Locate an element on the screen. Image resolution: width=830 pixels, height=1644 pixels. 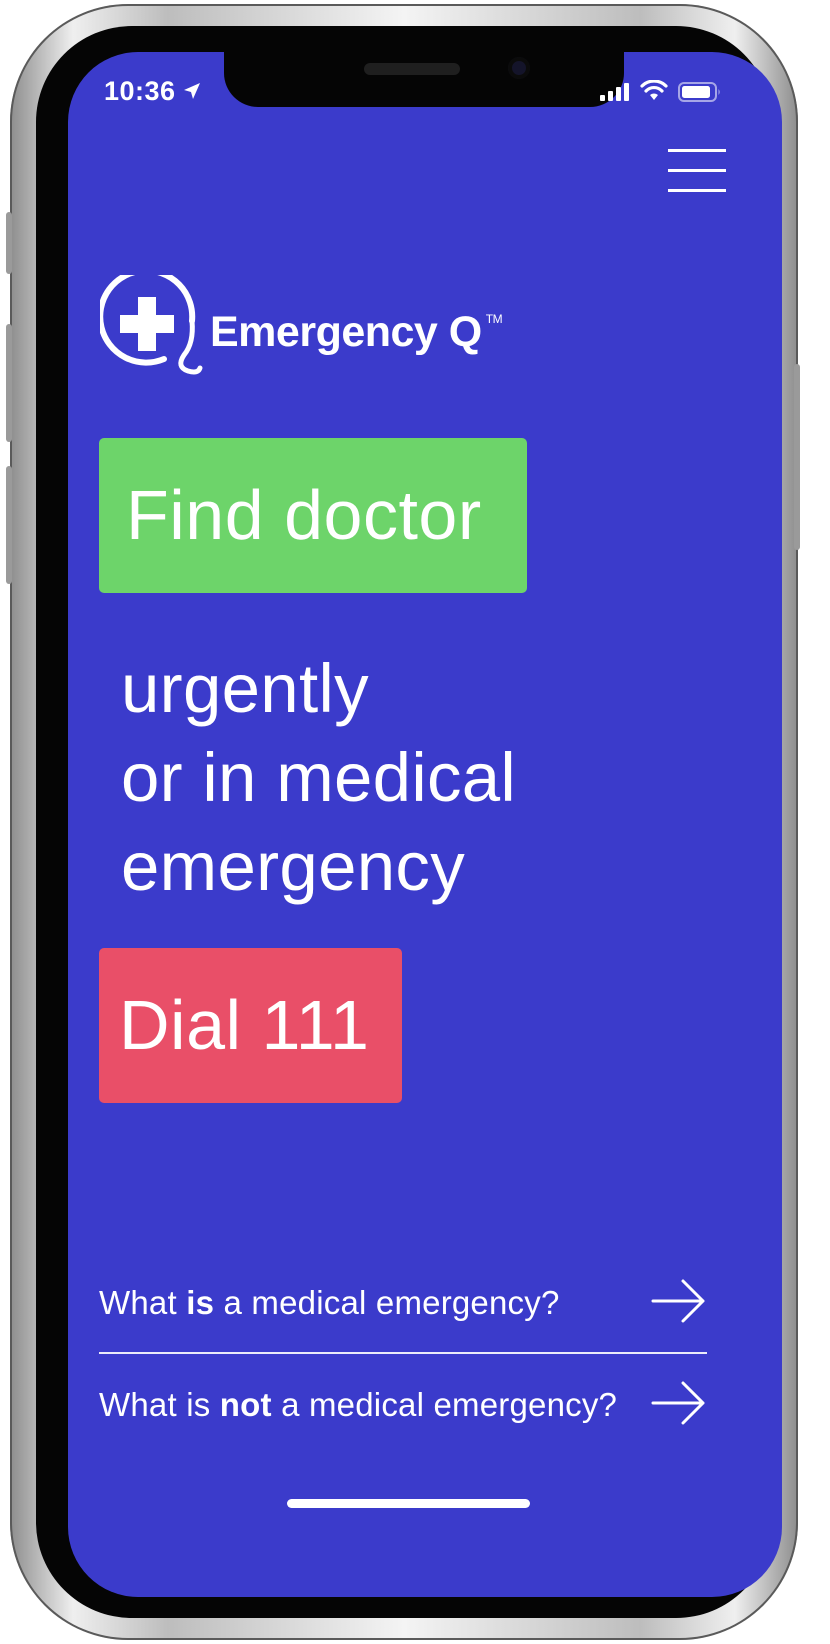
signal-icon is located at coordinates (614, 92).